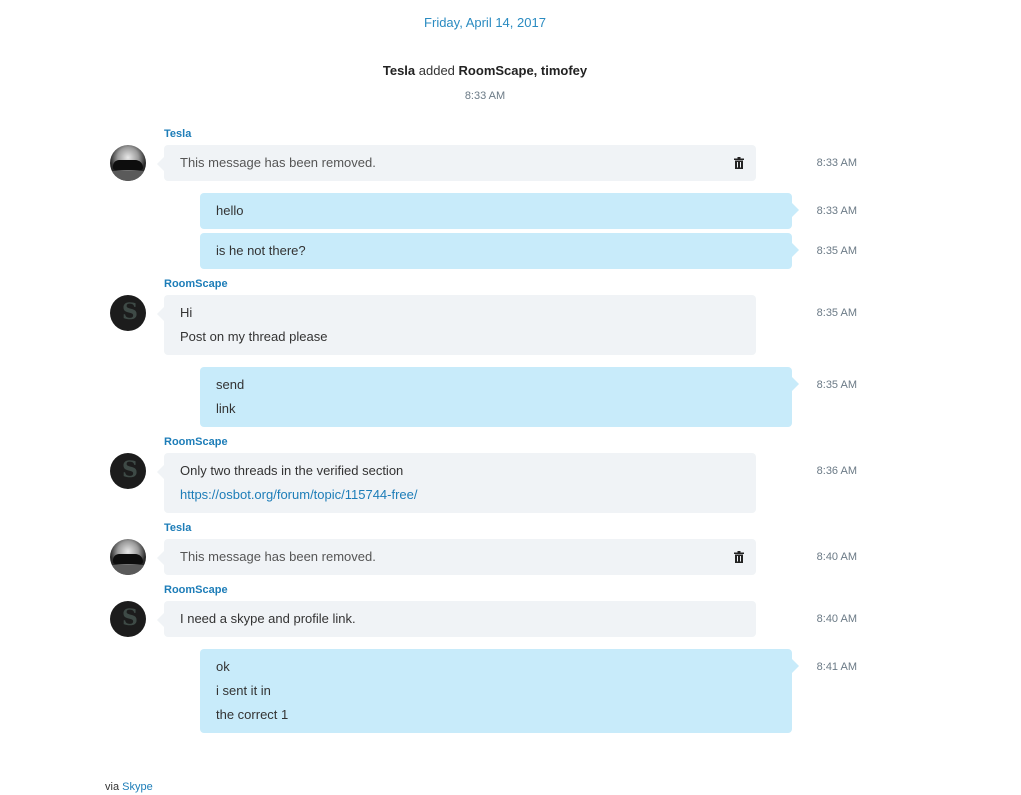  What do you see at coordinates (523, 70) in the screenshot?
I see `system-targets: RoomScape, timofey` at bounding box center [523, 70].